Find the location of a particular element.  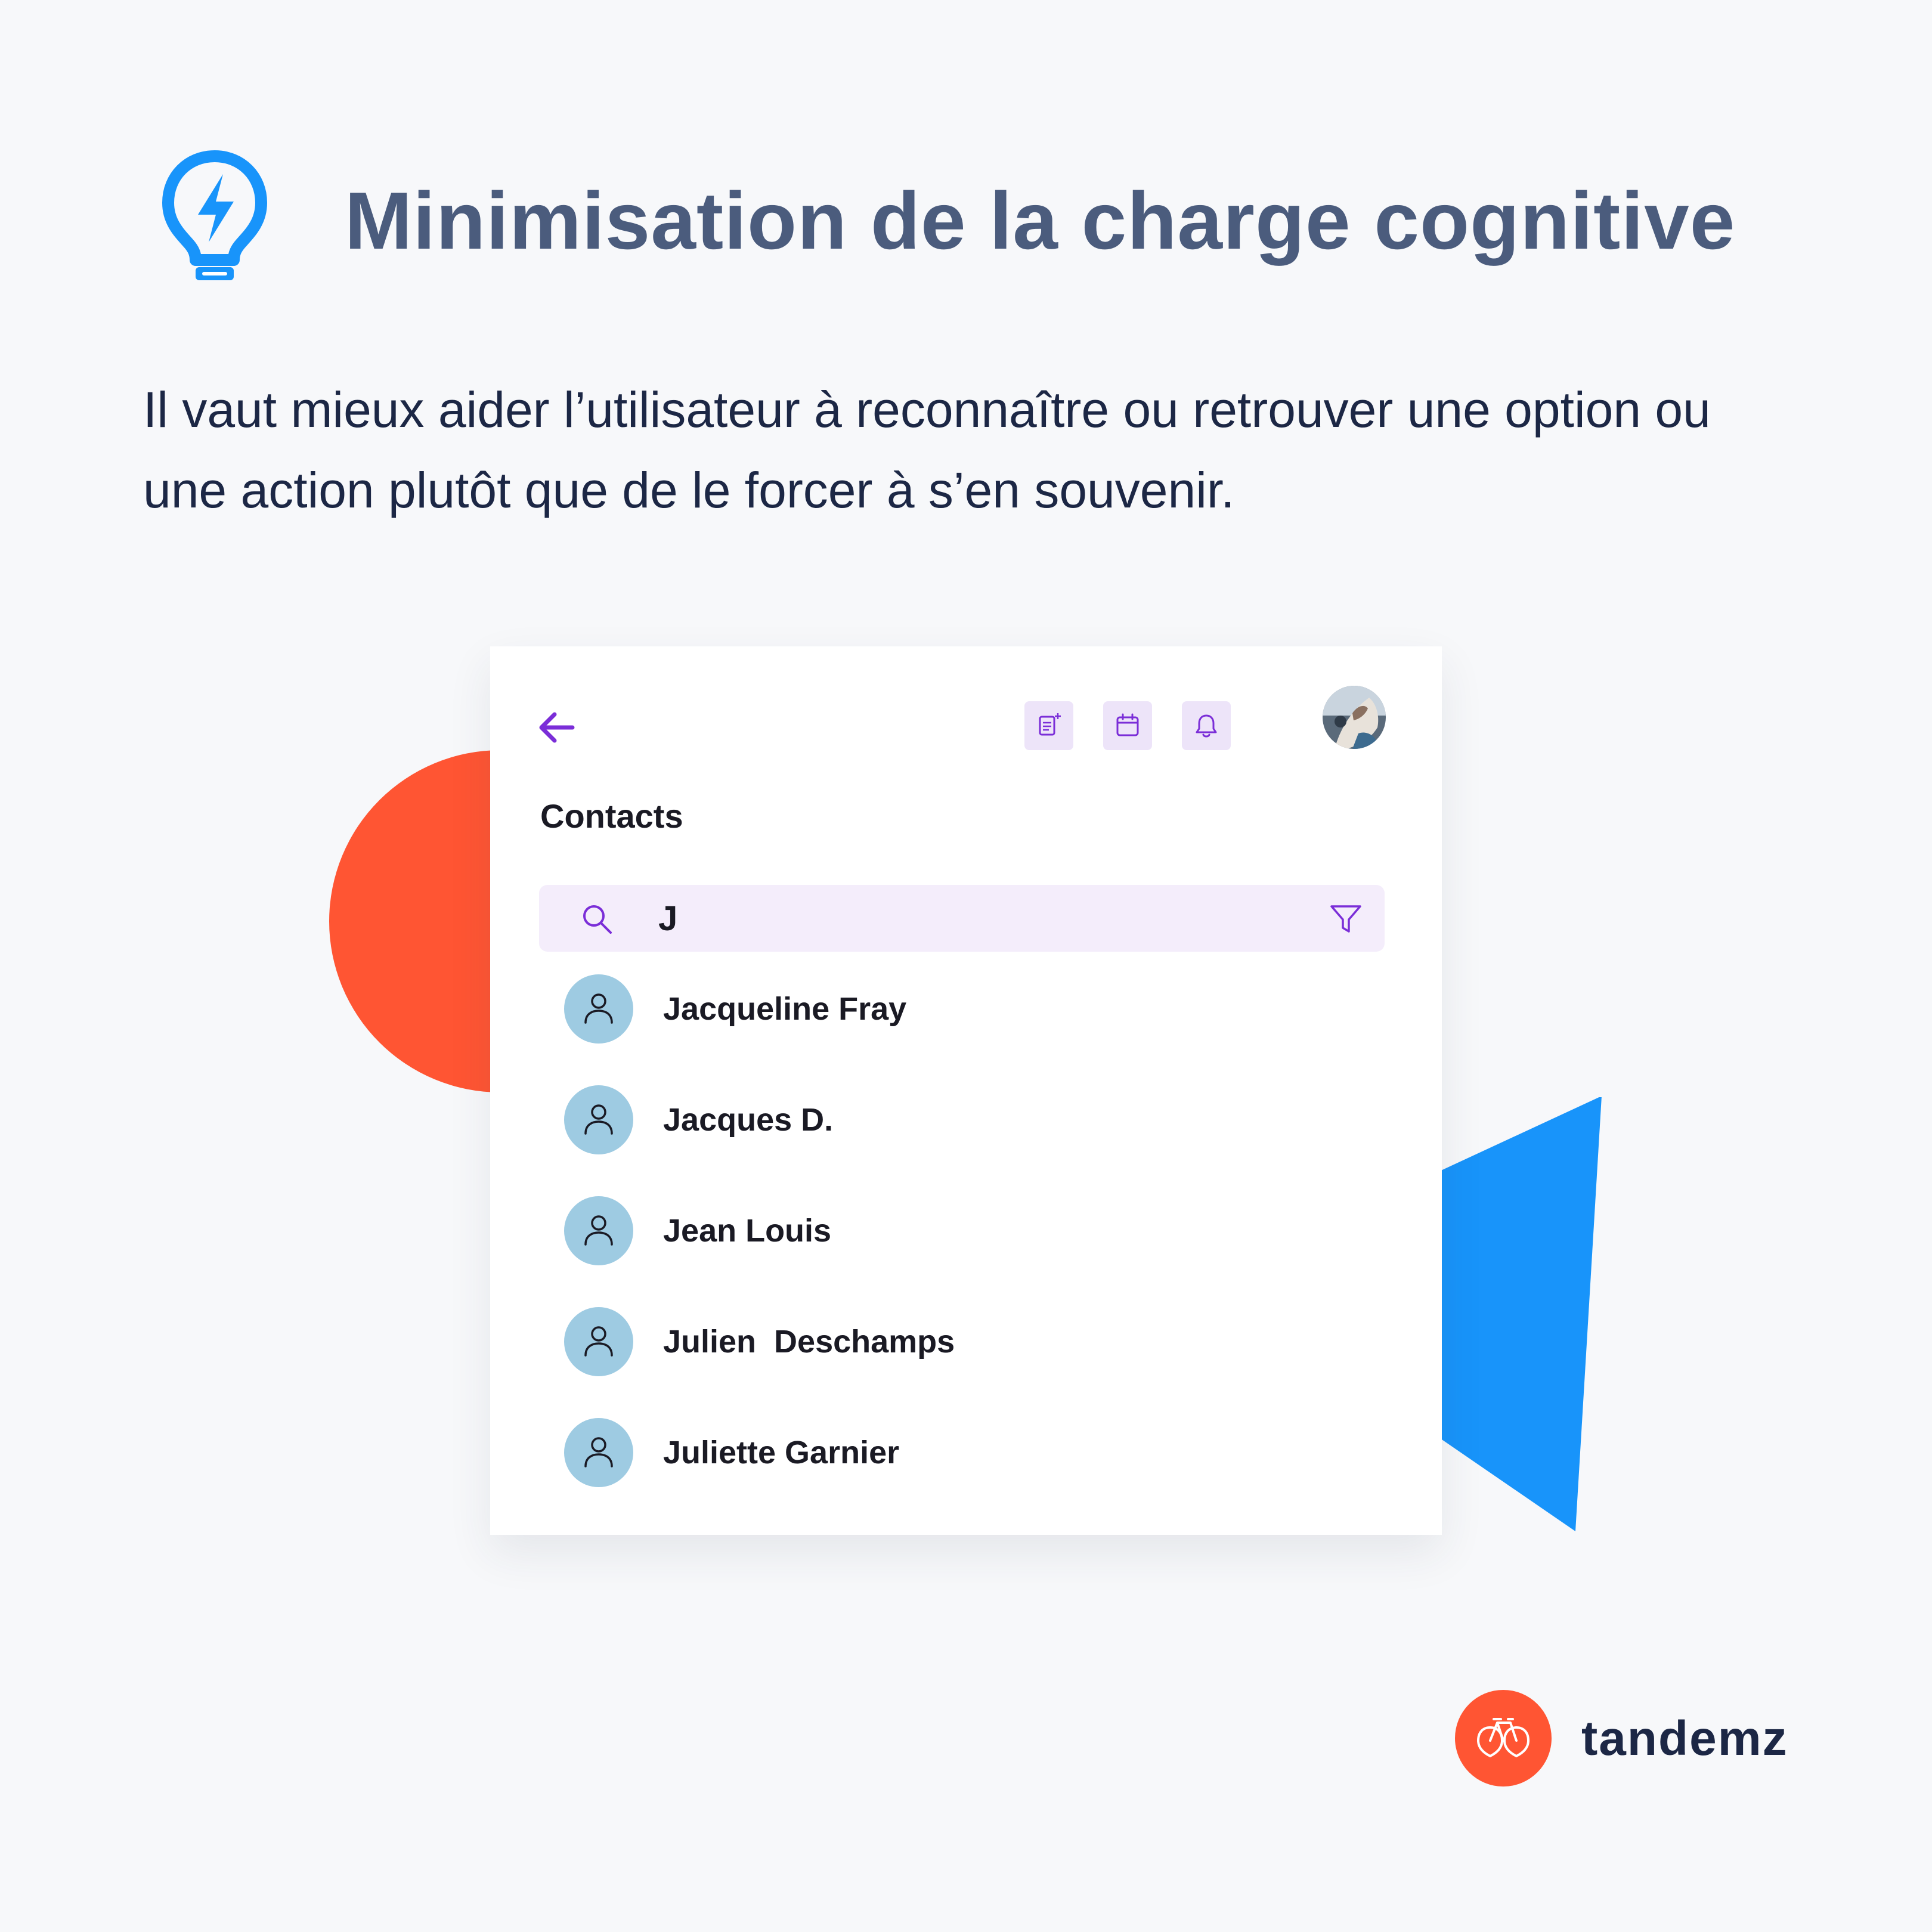

user-avatar is located at coordinates (1355, 718).